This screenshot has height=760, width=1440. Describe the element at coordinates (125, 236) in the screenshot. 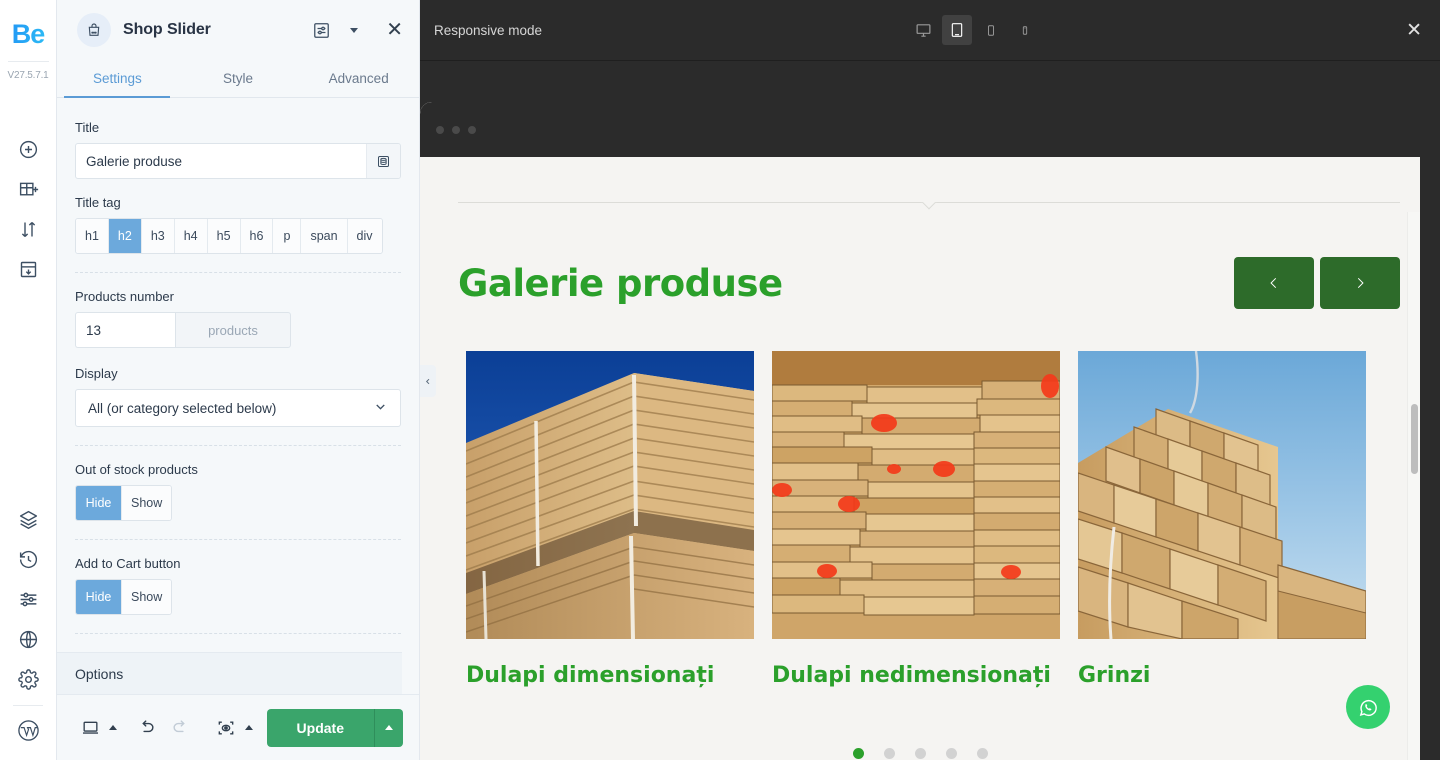

I see `title-tag-h2: h2` at that location.